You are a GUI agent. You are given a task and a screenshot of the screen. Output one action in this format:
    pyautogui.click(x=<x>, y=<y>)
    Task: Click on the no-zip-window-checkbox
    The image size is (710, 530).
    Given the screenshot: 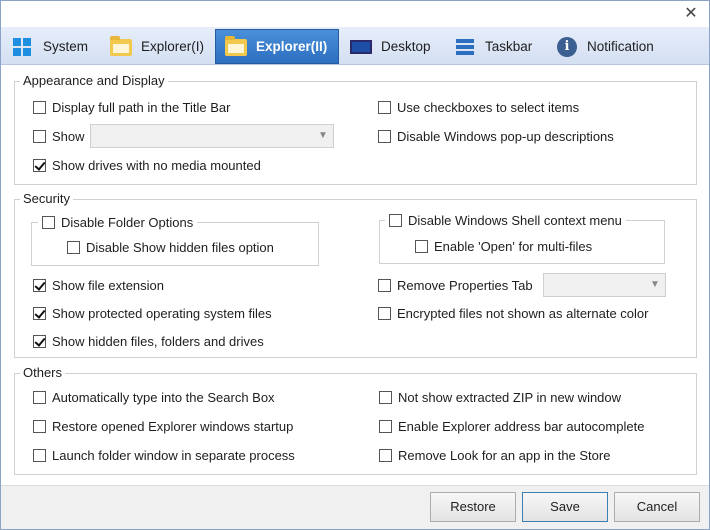 What is the action you would take?
    pyautogui.click(x=385, y=397)
    